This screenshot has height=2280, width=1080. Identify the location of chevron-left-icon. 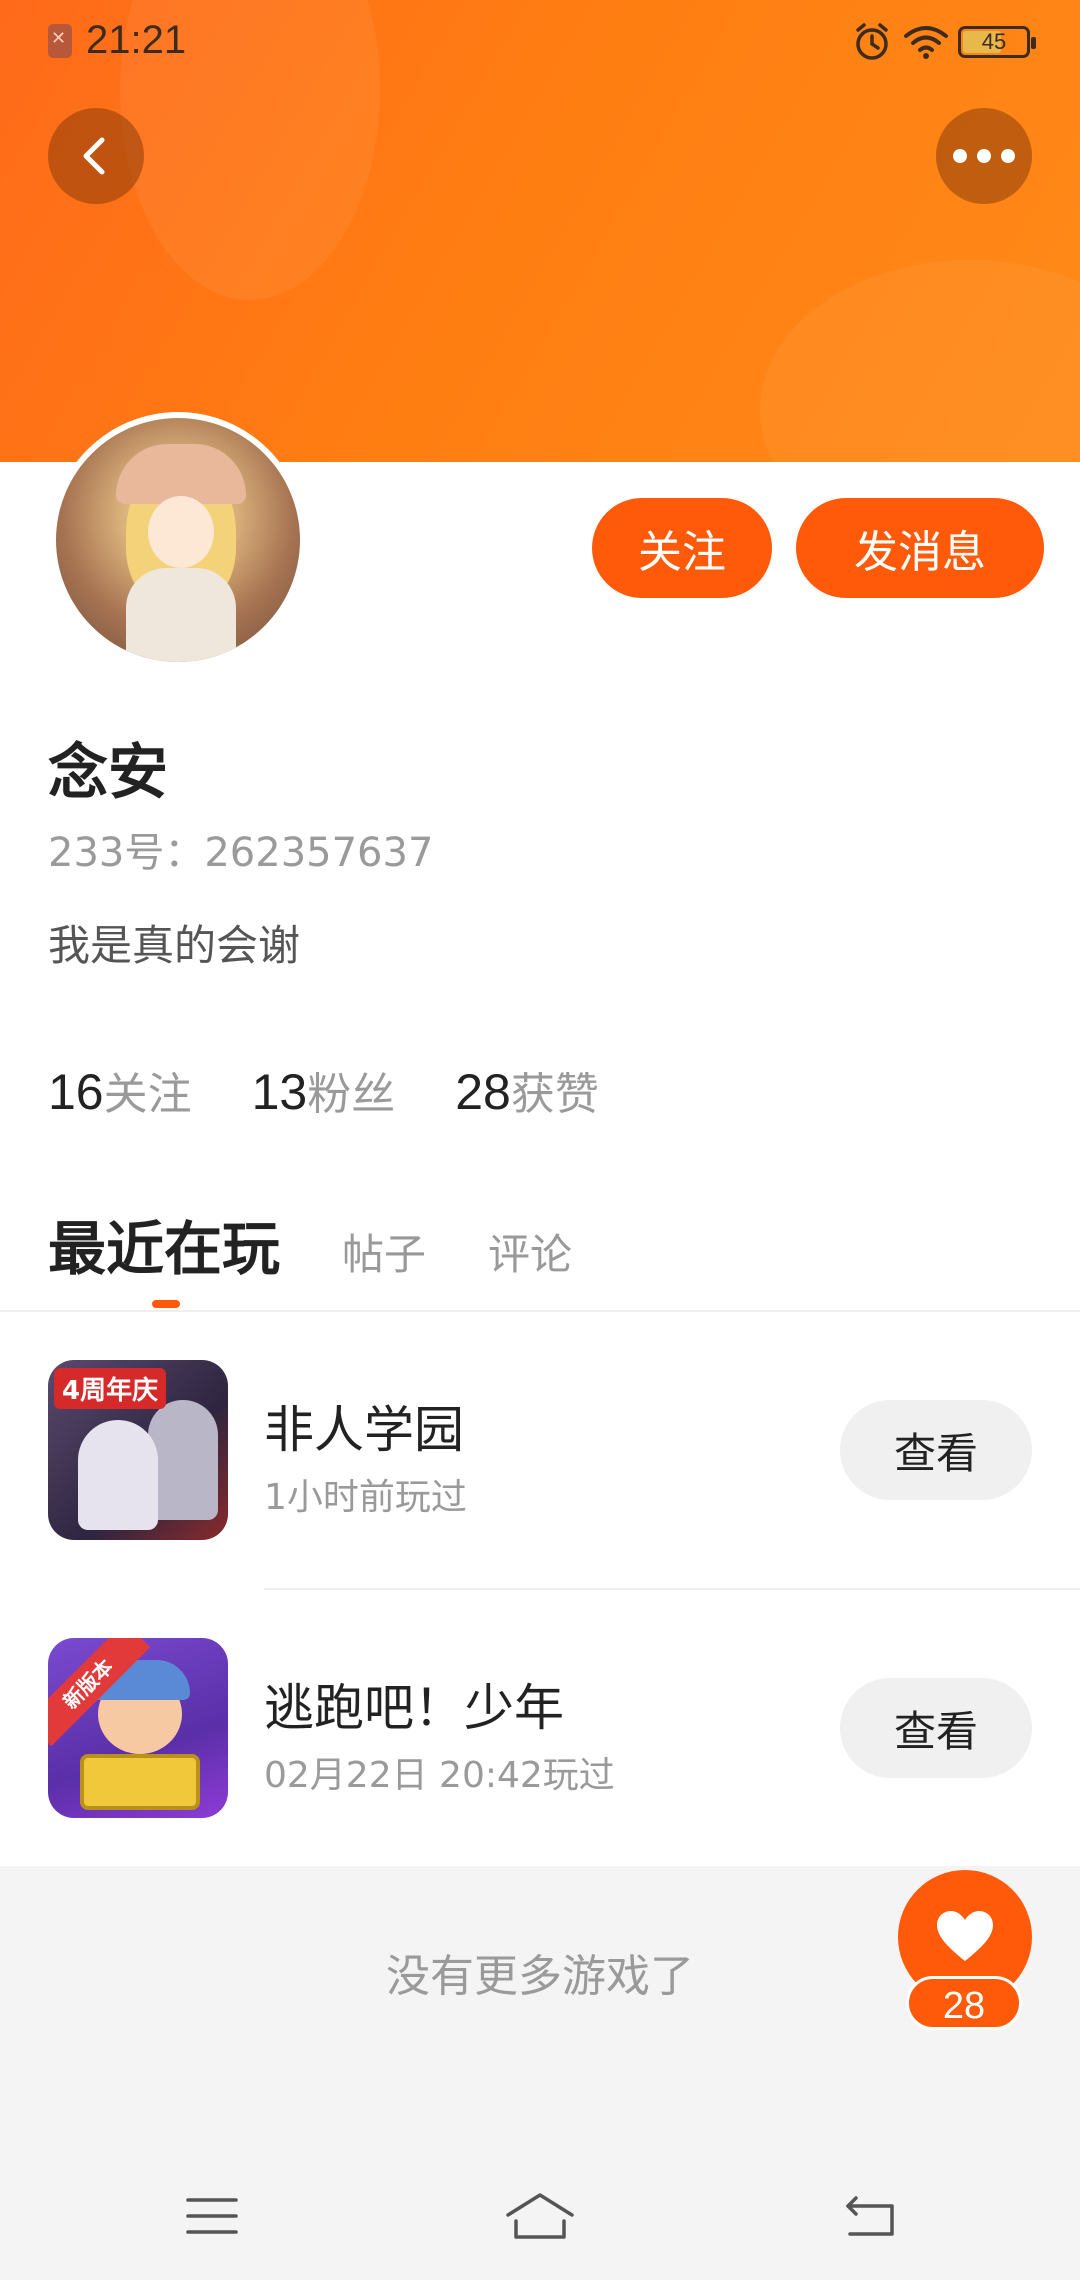
(94, 156).